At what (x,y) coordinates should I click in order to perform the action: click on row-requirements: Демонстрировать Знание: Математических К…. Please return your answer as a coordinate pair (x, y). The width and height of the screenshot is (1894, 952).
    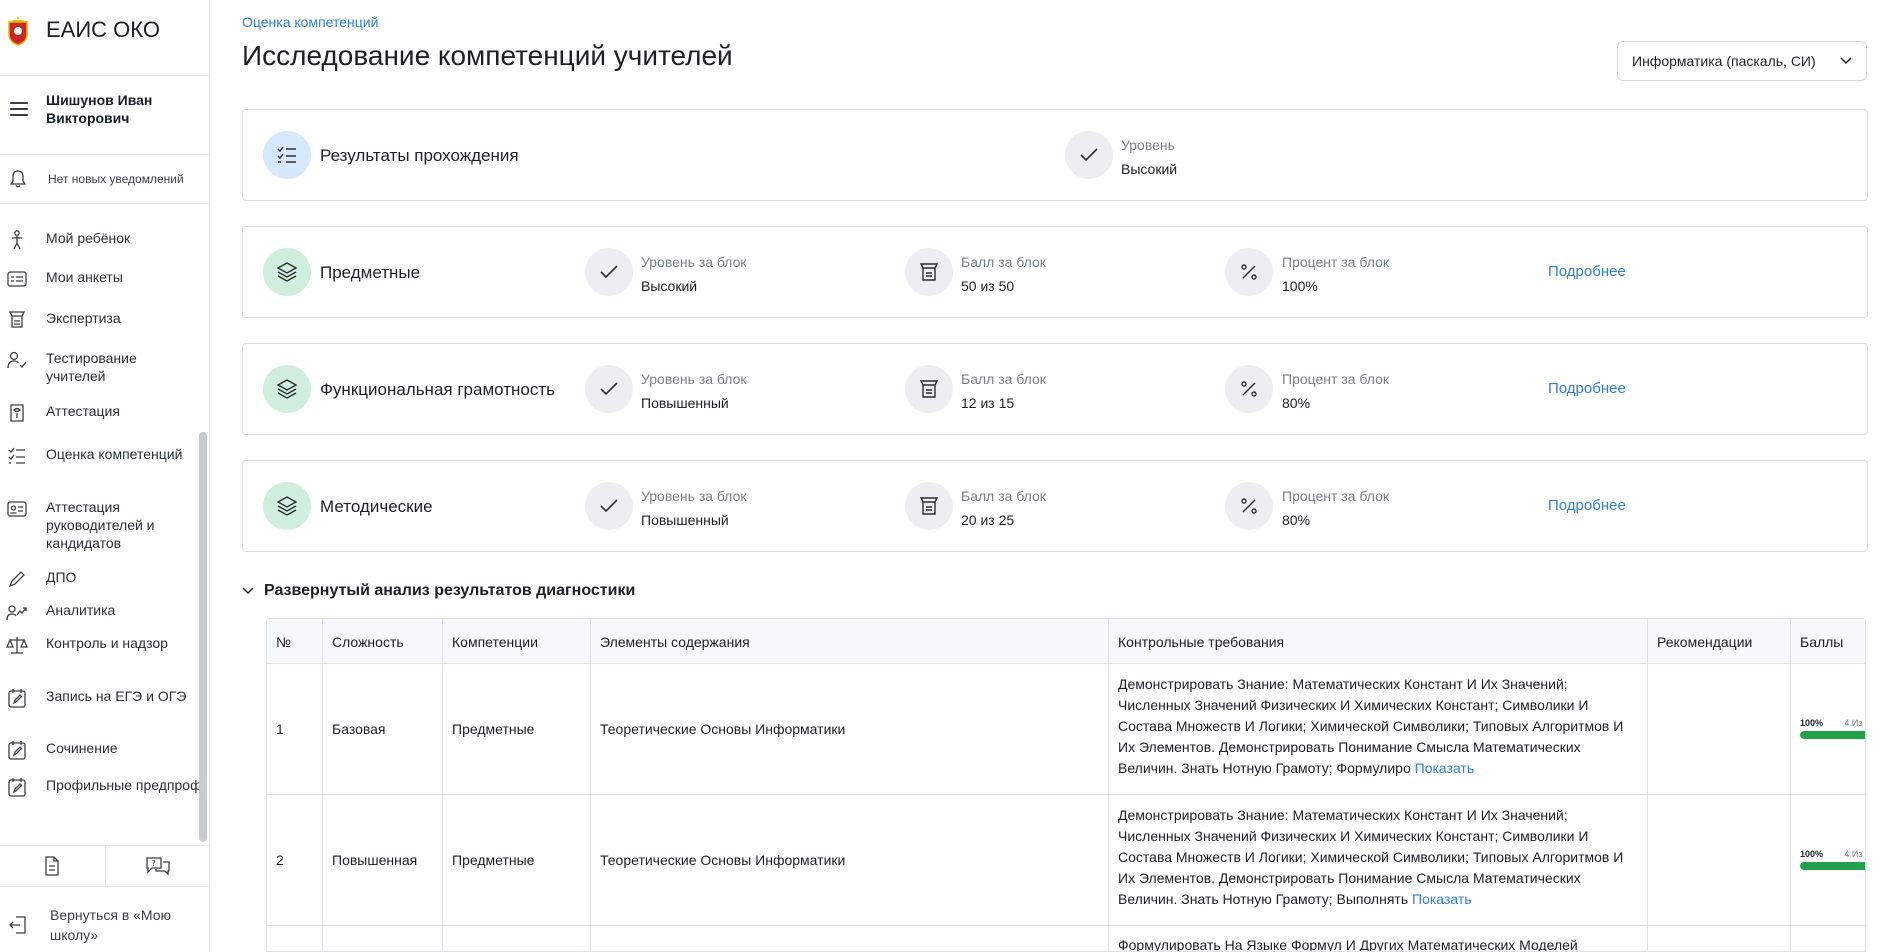
    Looking at the image, I should click on (1369, 721).